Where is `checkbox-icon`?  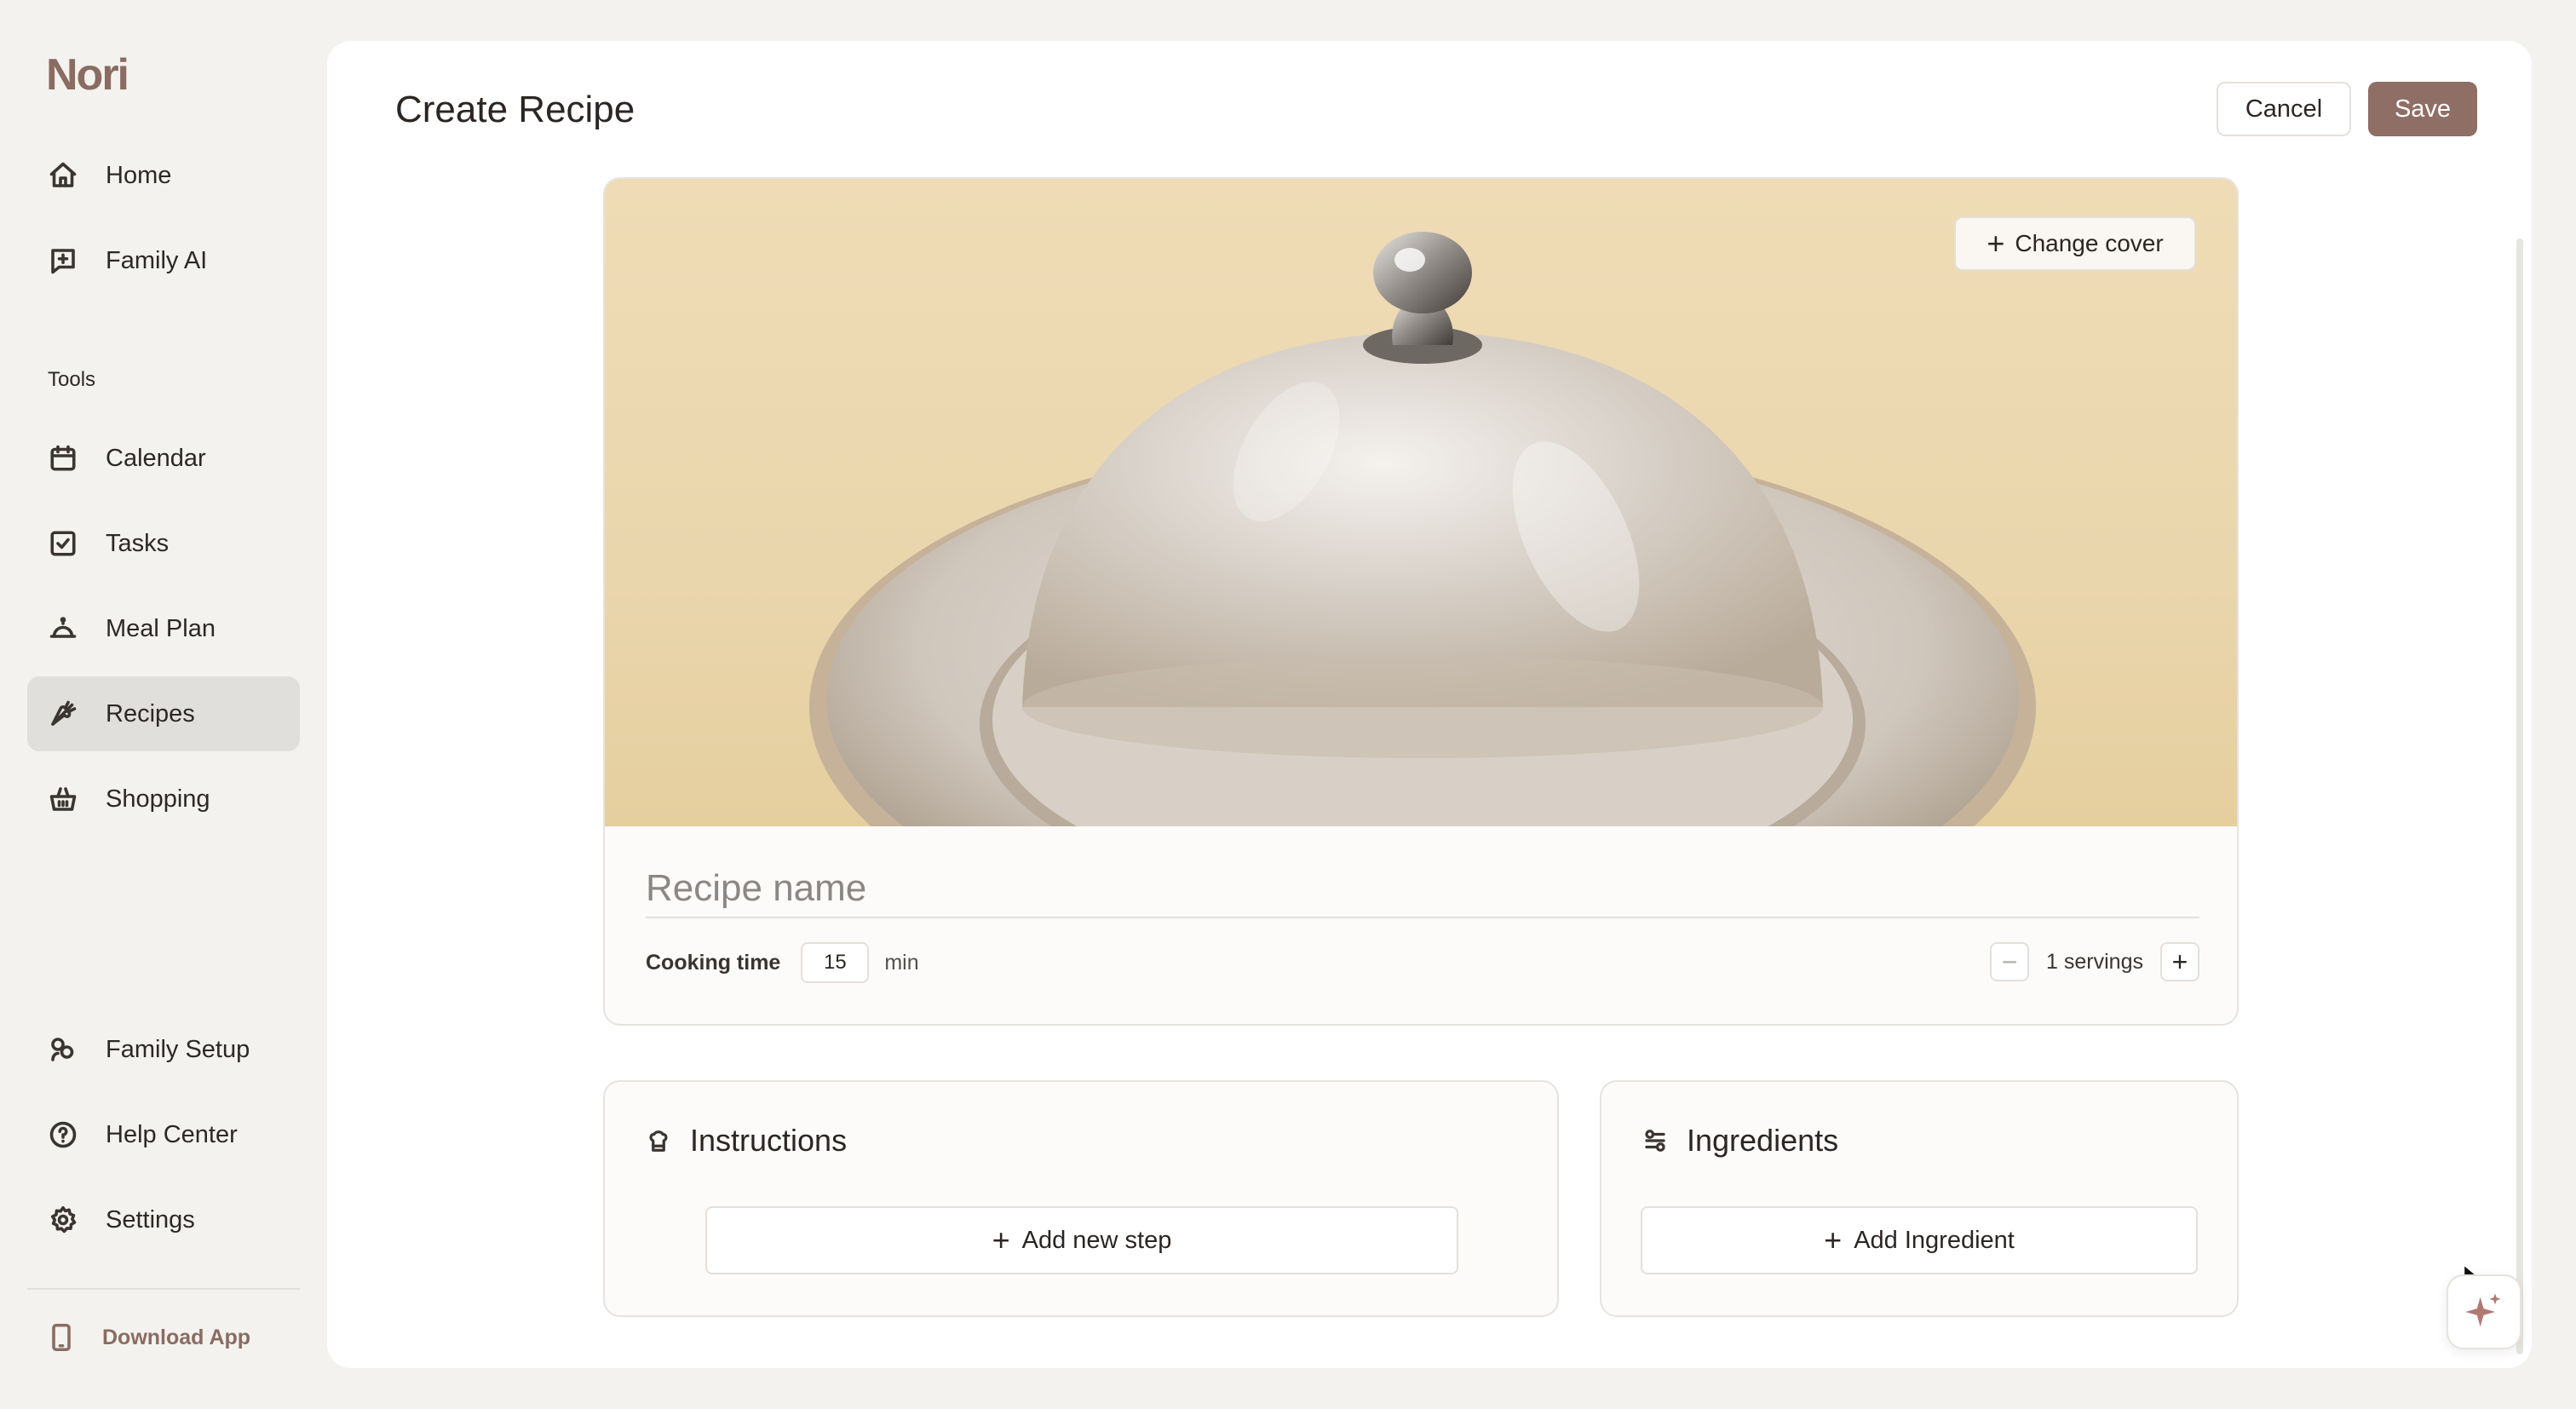
checkbox-icon is located at coordinates (63, 543).